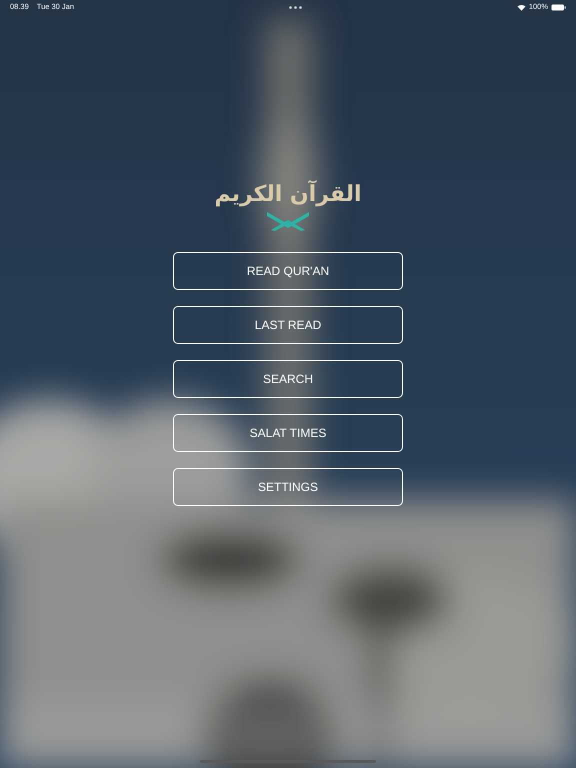 This screenshot has width=576, height=768. Describe the element at coordinates (288, 271) in the screenshot. I see `menu-button: READ QUR'AN` at that location.